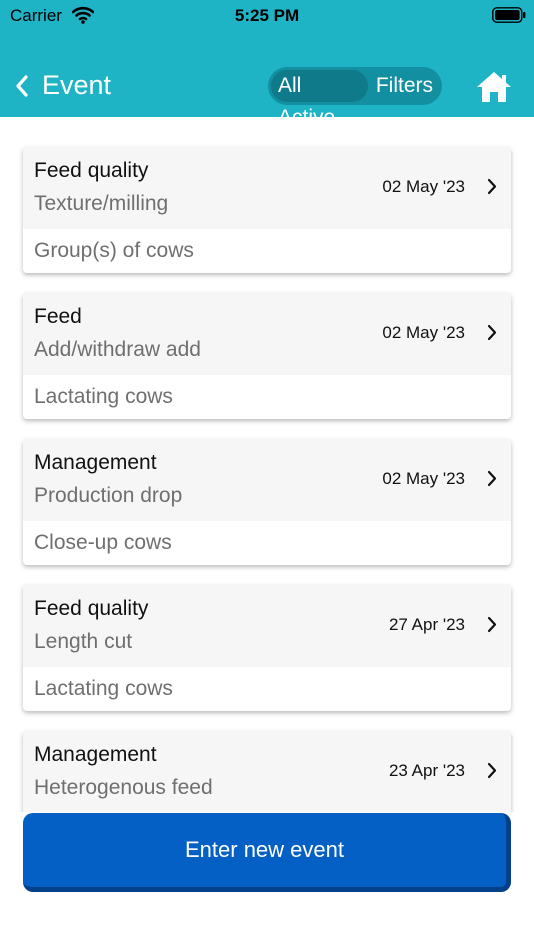 The width and height of the screenshot is (534, 950). I want to click on event-card: Management Heterogenous feed 23 Apr '23, so click(267, 771).